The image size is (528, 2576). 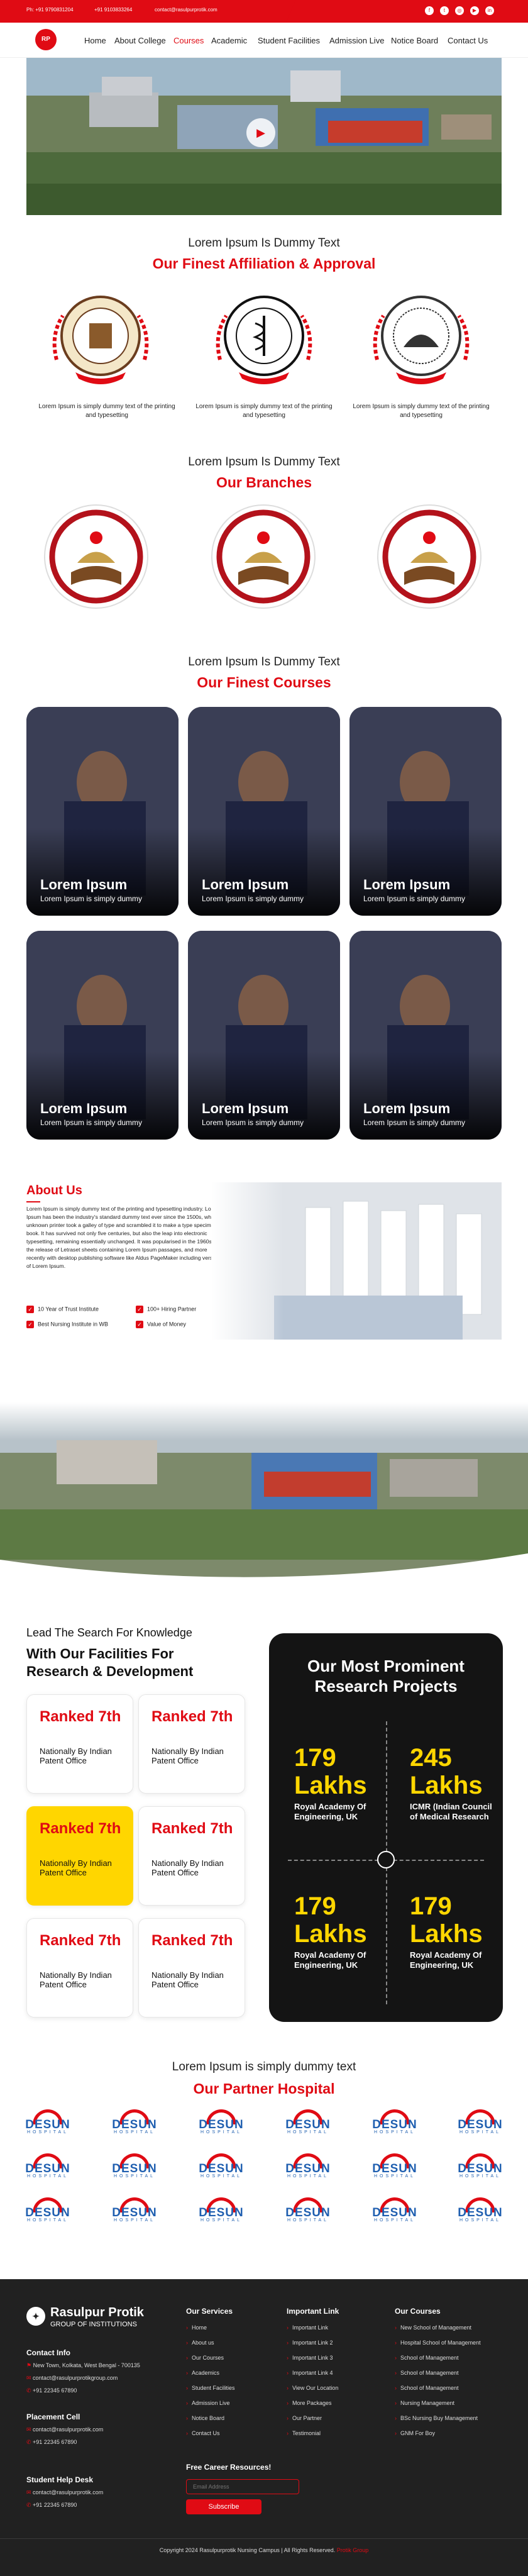 What do you see at coordinates (307, 2327) in the screenshot?
I see `footer-link-important: Important Link` at bounding box center [307, 2327].